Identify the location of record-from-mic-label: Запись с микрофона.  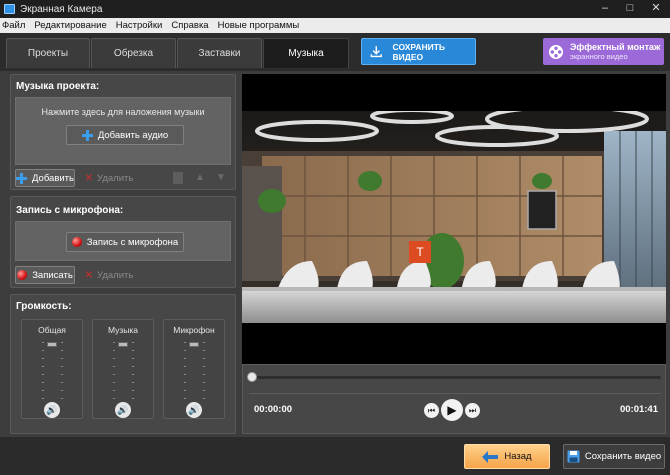
(132, 242).